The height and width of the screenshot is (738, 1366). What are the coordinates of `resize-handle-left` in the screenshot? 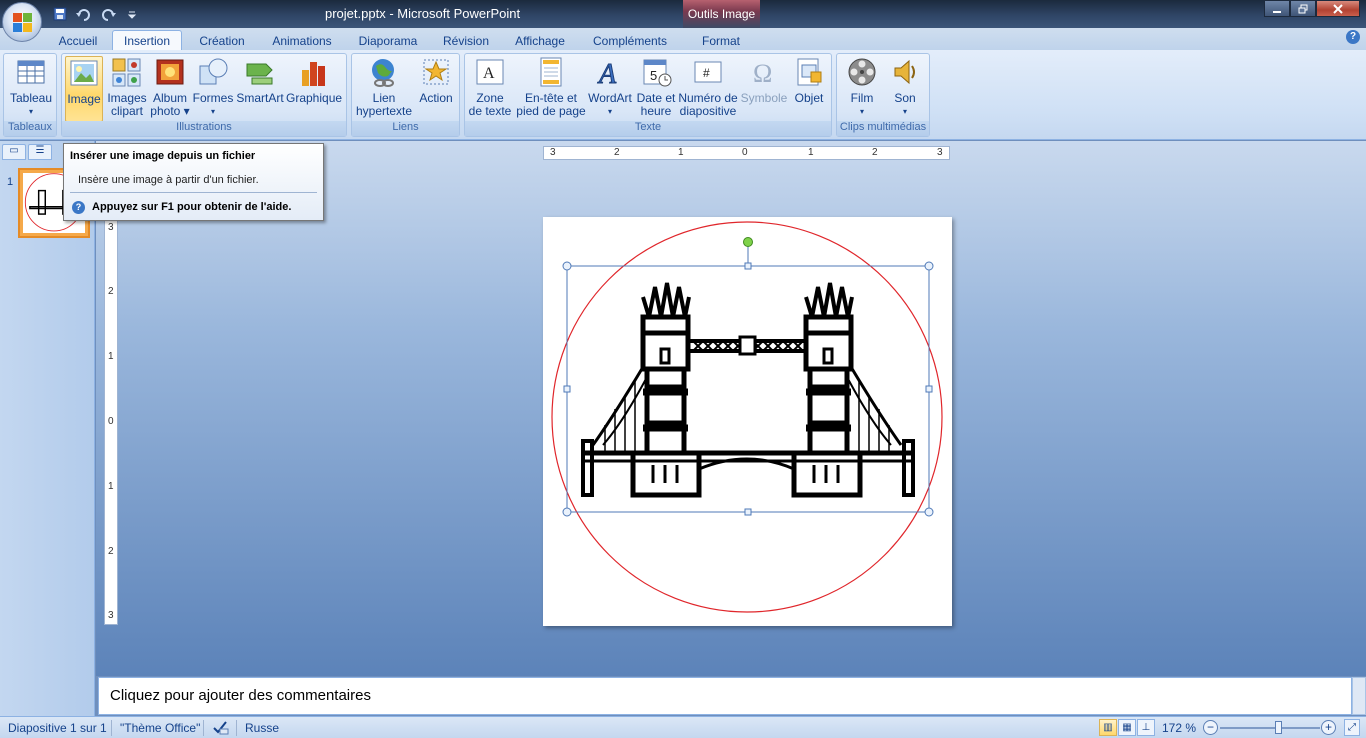 It's located at (567, 389).